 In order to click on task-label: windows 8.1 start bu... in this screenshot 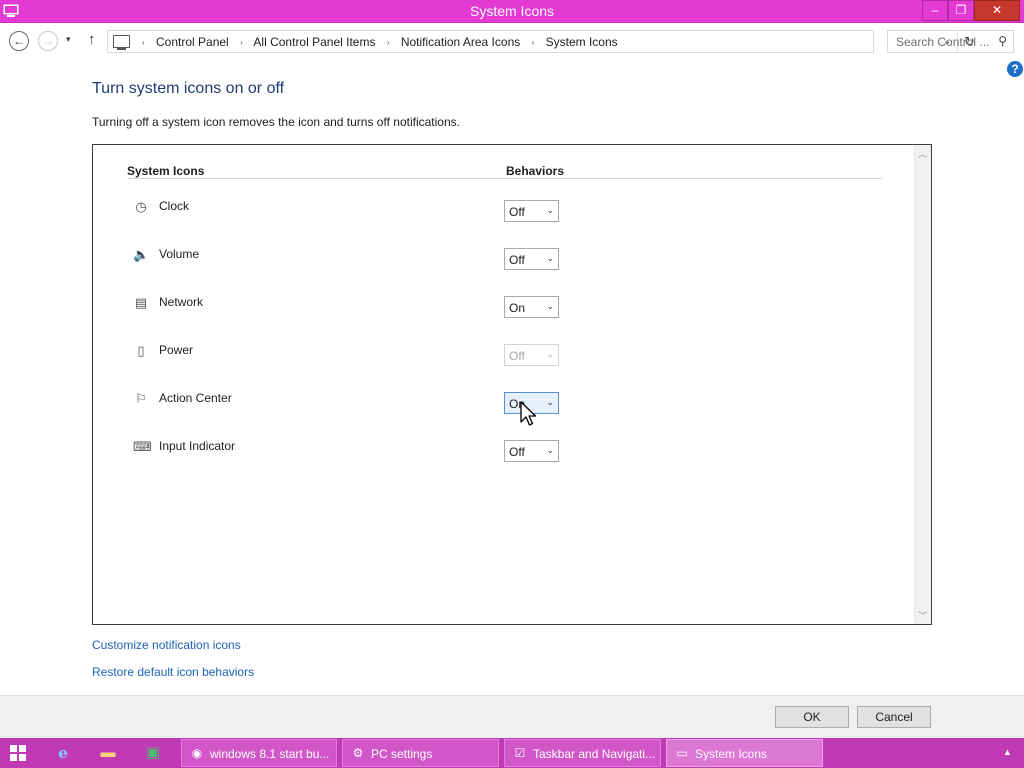, I will do `click(270, 754)`.